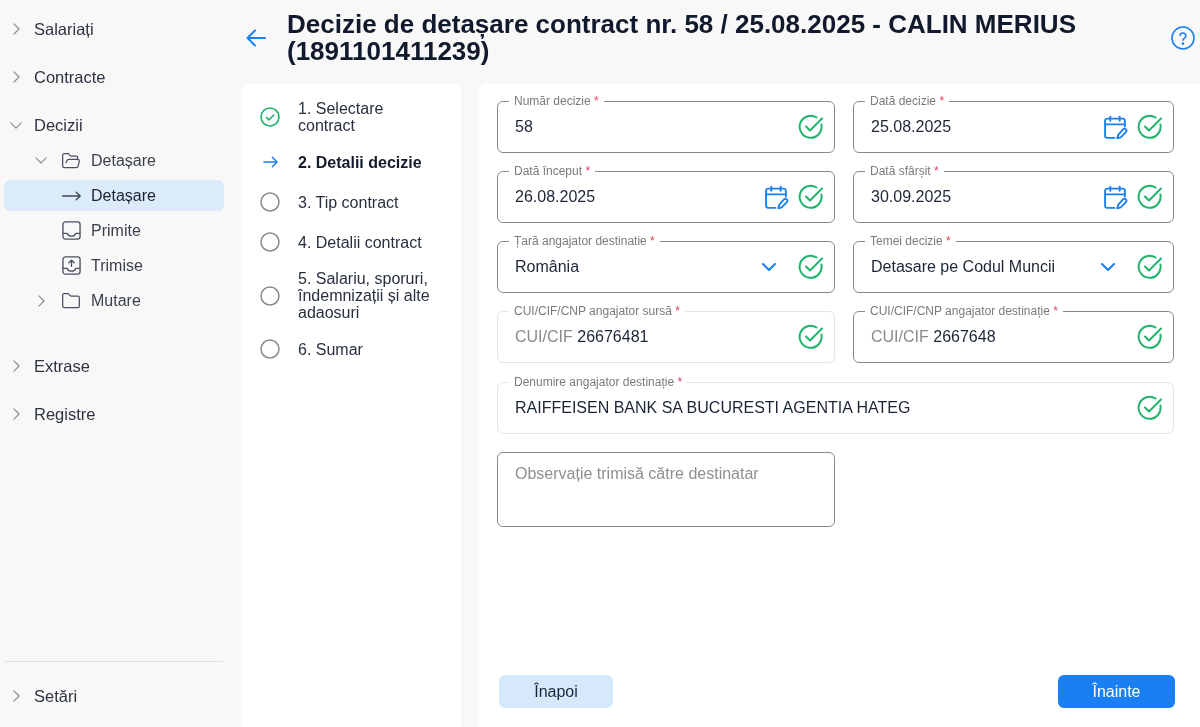 This screenshot has width=1200, height=727. I want to click on nav-item: Registre, so click(114, 414).